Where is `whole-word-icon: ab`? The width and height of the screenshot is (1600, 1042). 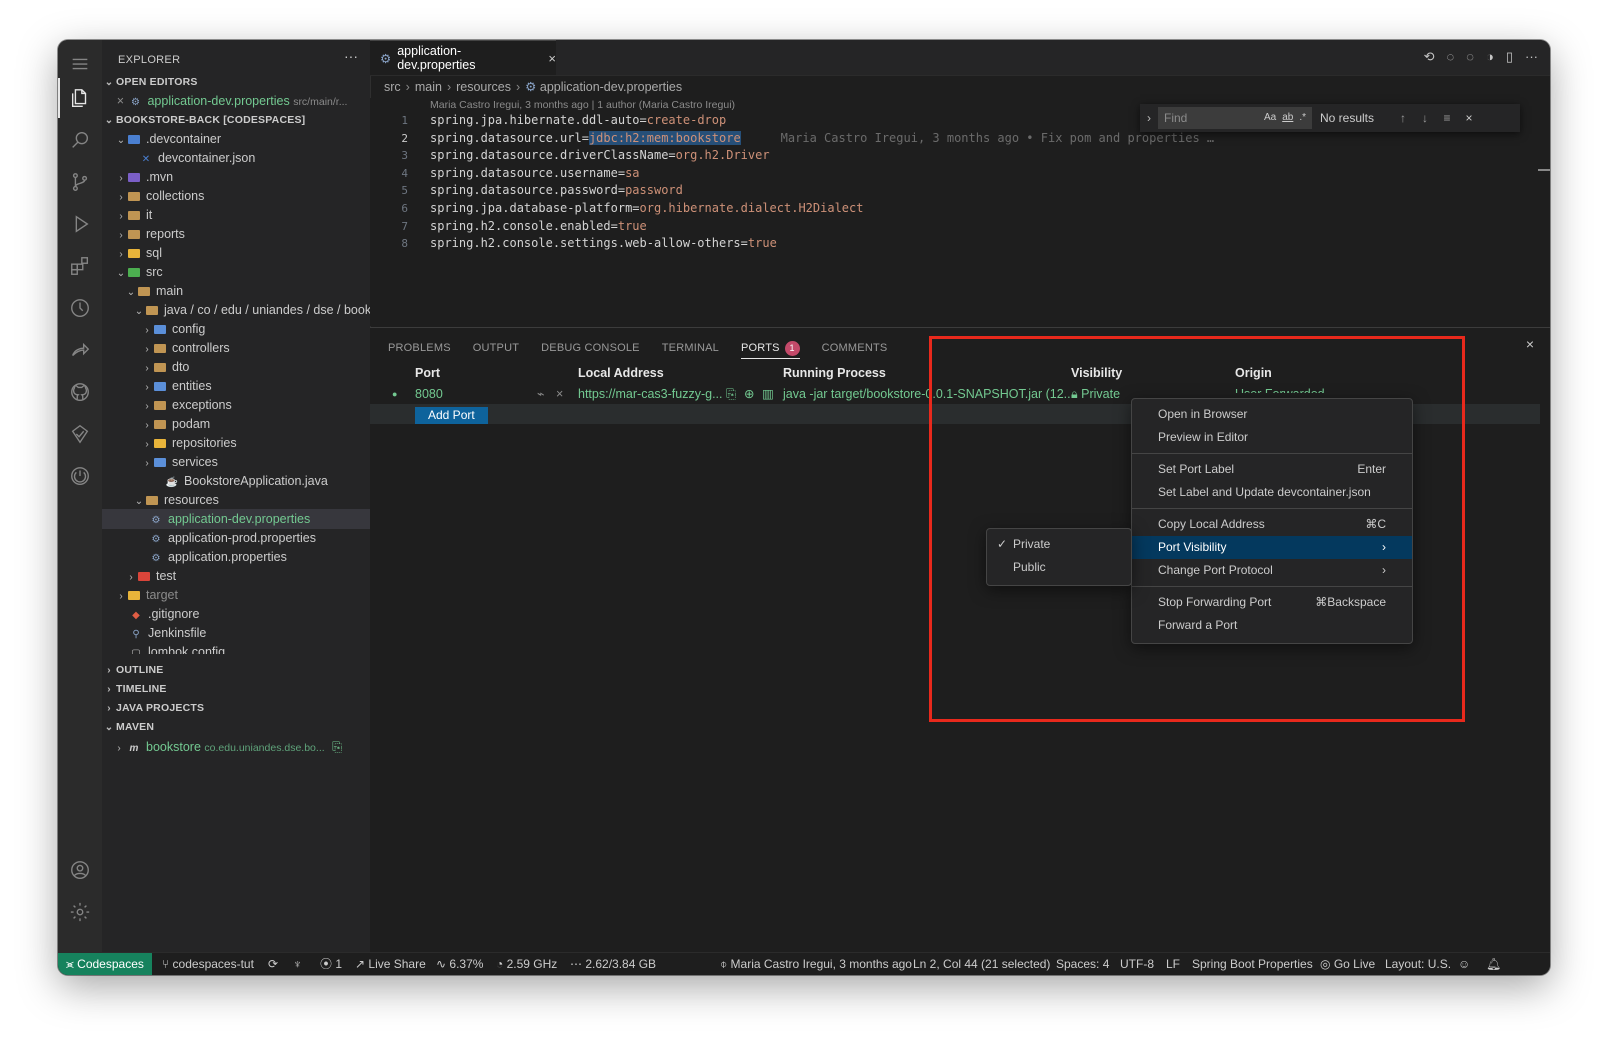 whole-word-icon: ab is located at coordinates (1287, 118).